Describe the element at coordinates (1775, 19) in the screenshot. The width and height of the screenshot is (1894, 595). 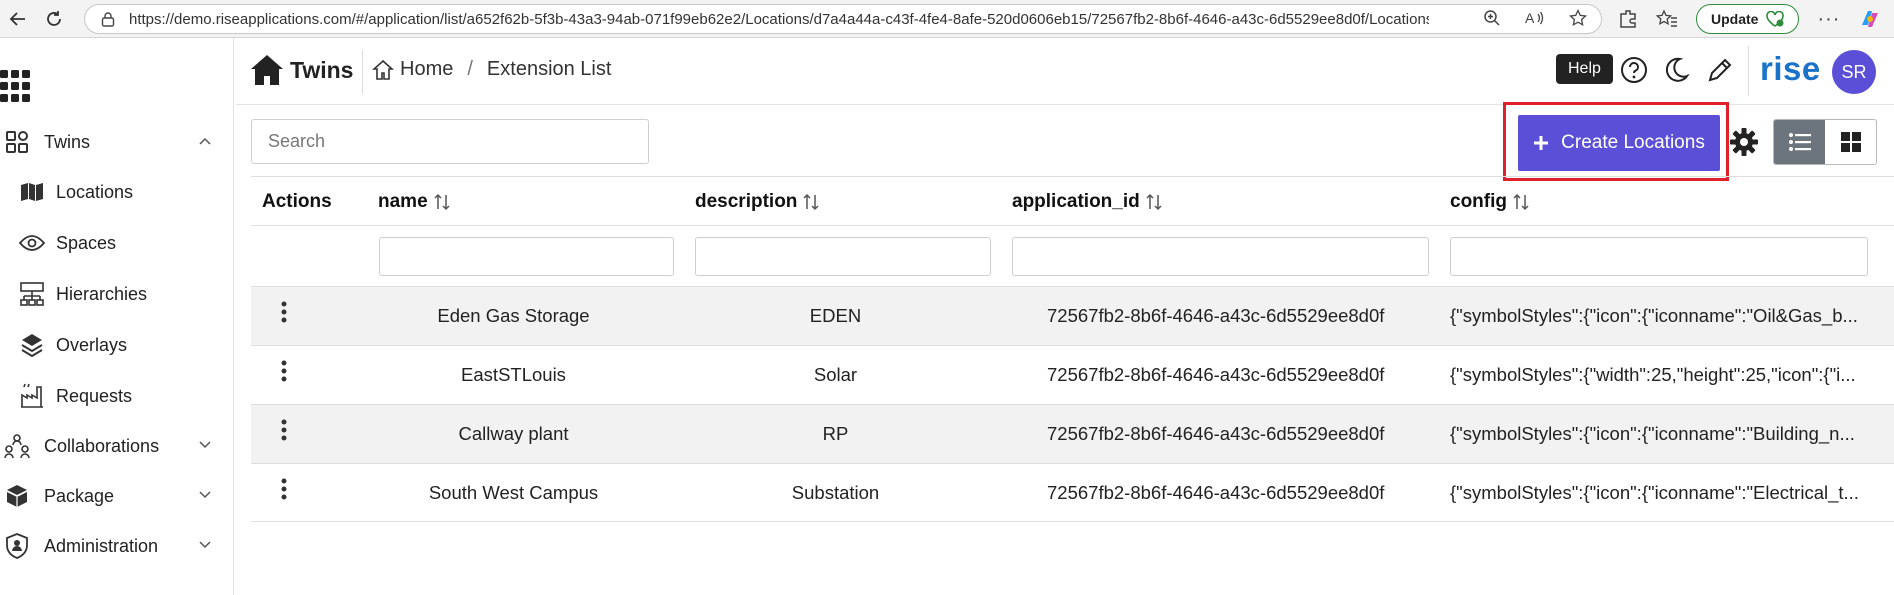
I see `heart-icon` at that location.